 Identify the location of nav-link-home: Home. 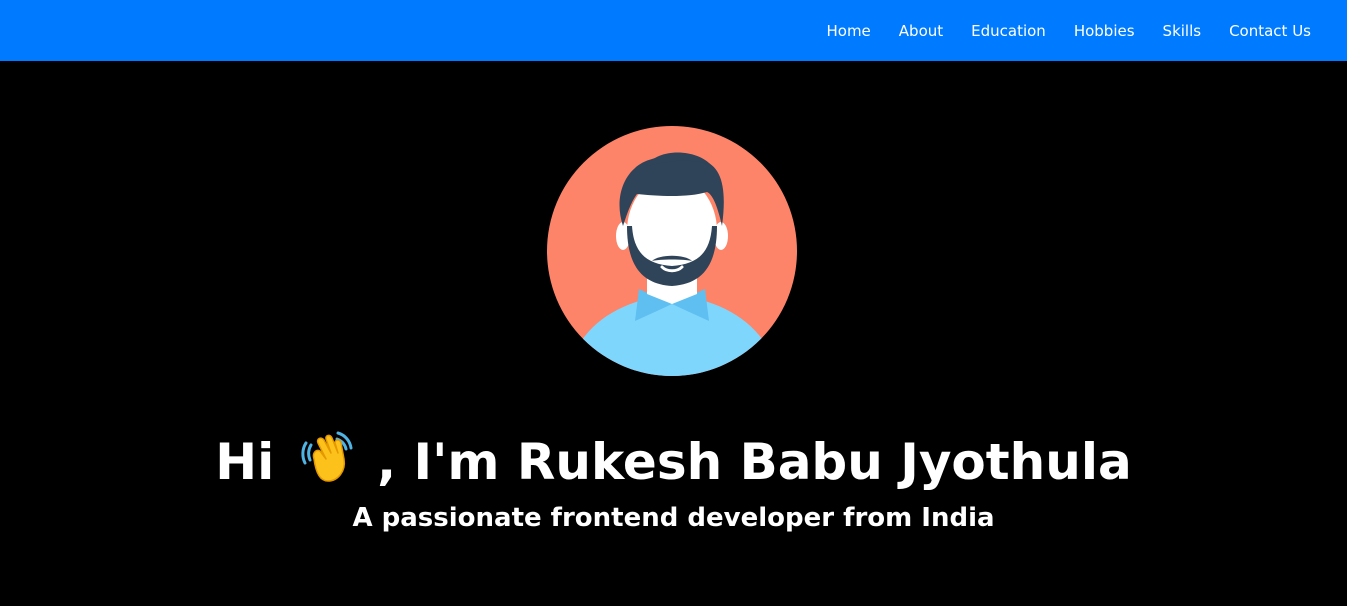
(848, 31).